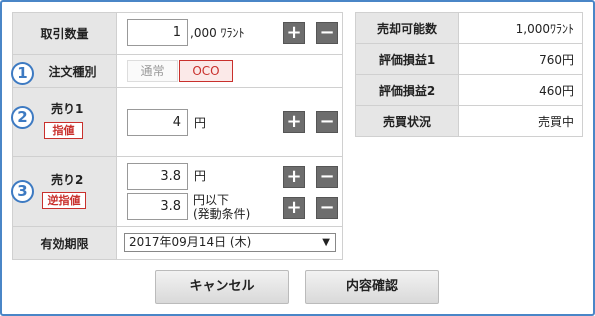 The width and height of the screenshot is (595, 316). Describe the element at coordinates (22, 117) in the screenshot. I see `step-2-icon: 2` at that location.